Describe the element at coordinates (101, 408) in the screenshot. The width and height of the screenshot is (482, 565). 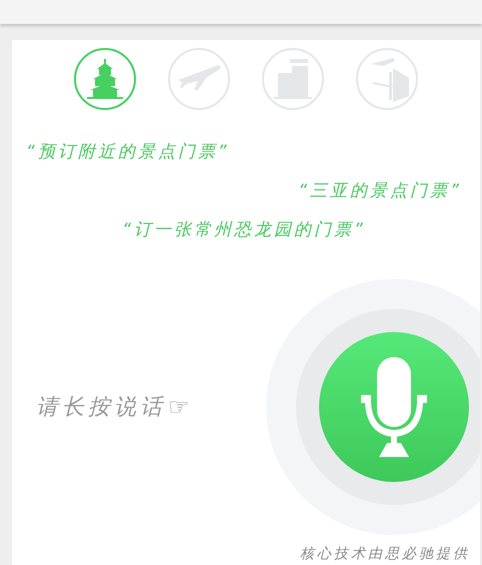
I see `hint-text: 请长按说话` at that location.